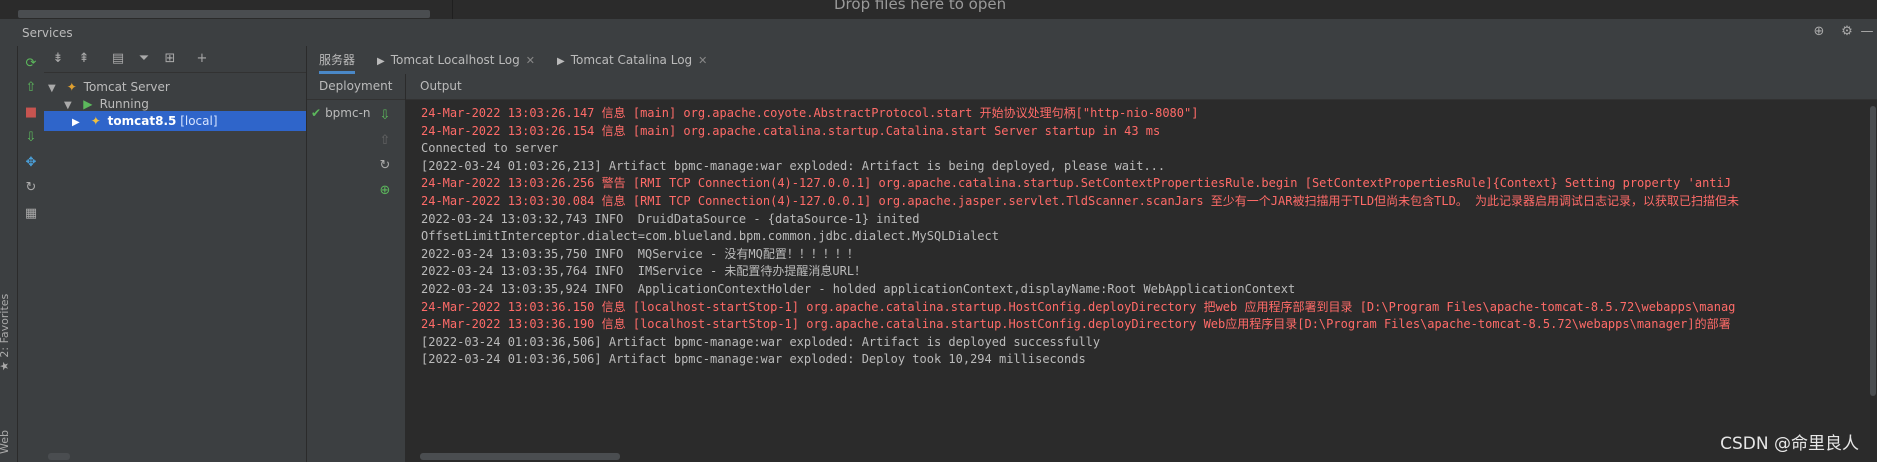 The width and height of the screenshot is (1877, 462). Describe the element at coordinates (31, 113) in the screenshot. I see `stop-icon: ■` at that location.